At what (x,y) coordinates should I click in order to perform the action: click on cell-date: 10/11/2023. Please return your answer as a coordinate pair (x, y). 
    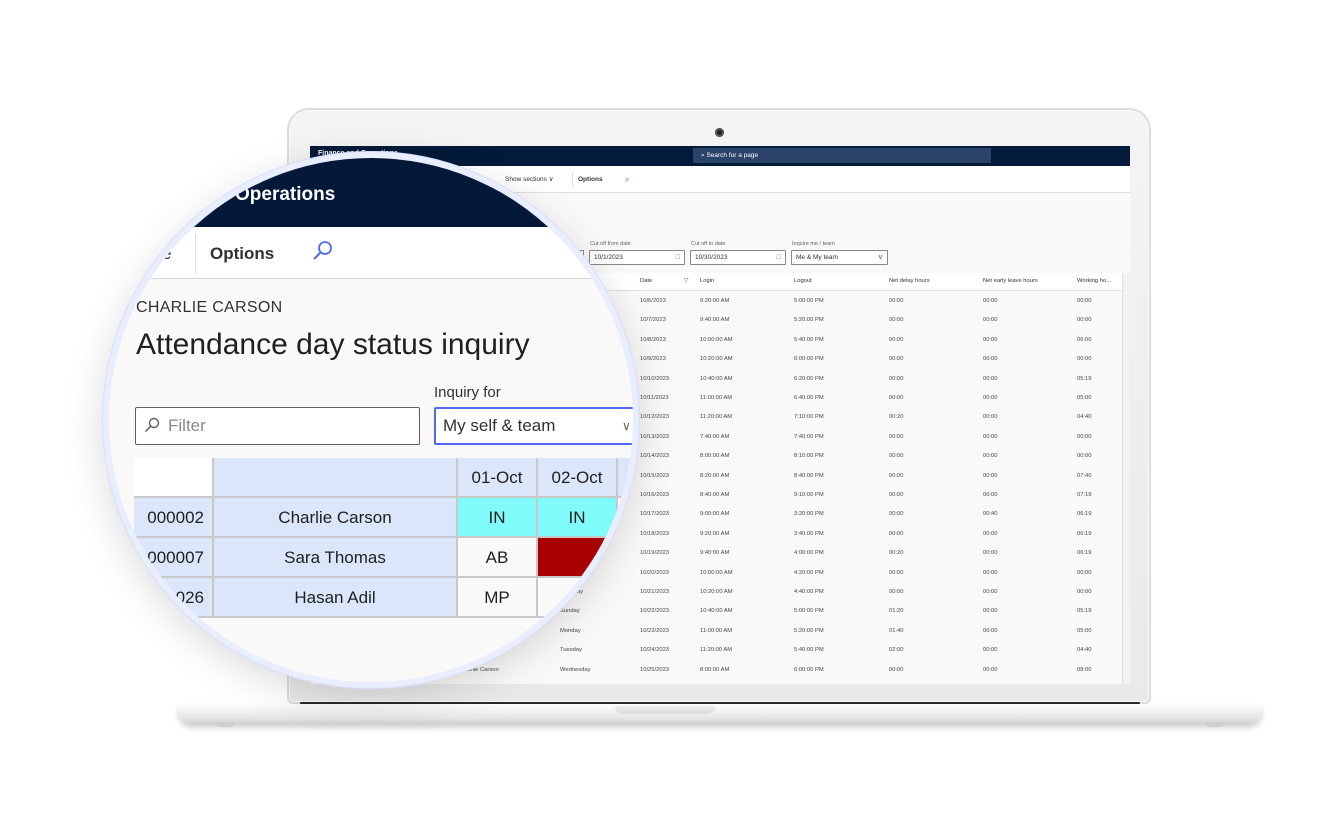
    Looking at the image, I should click on (654, 398).